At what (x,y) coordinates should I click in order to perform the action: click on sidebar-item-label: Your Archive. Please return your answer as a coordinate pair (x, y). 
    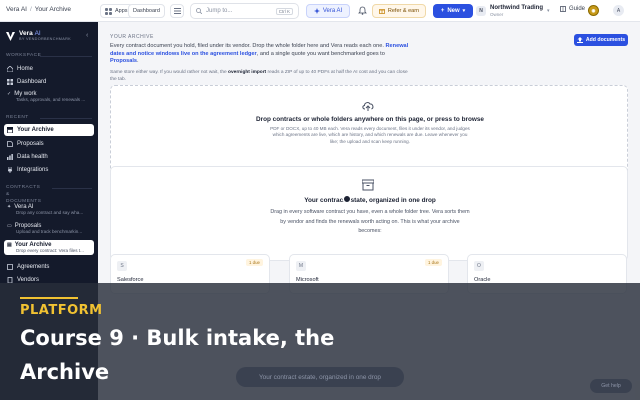
    Looking at the image, I should click on (35, 130).